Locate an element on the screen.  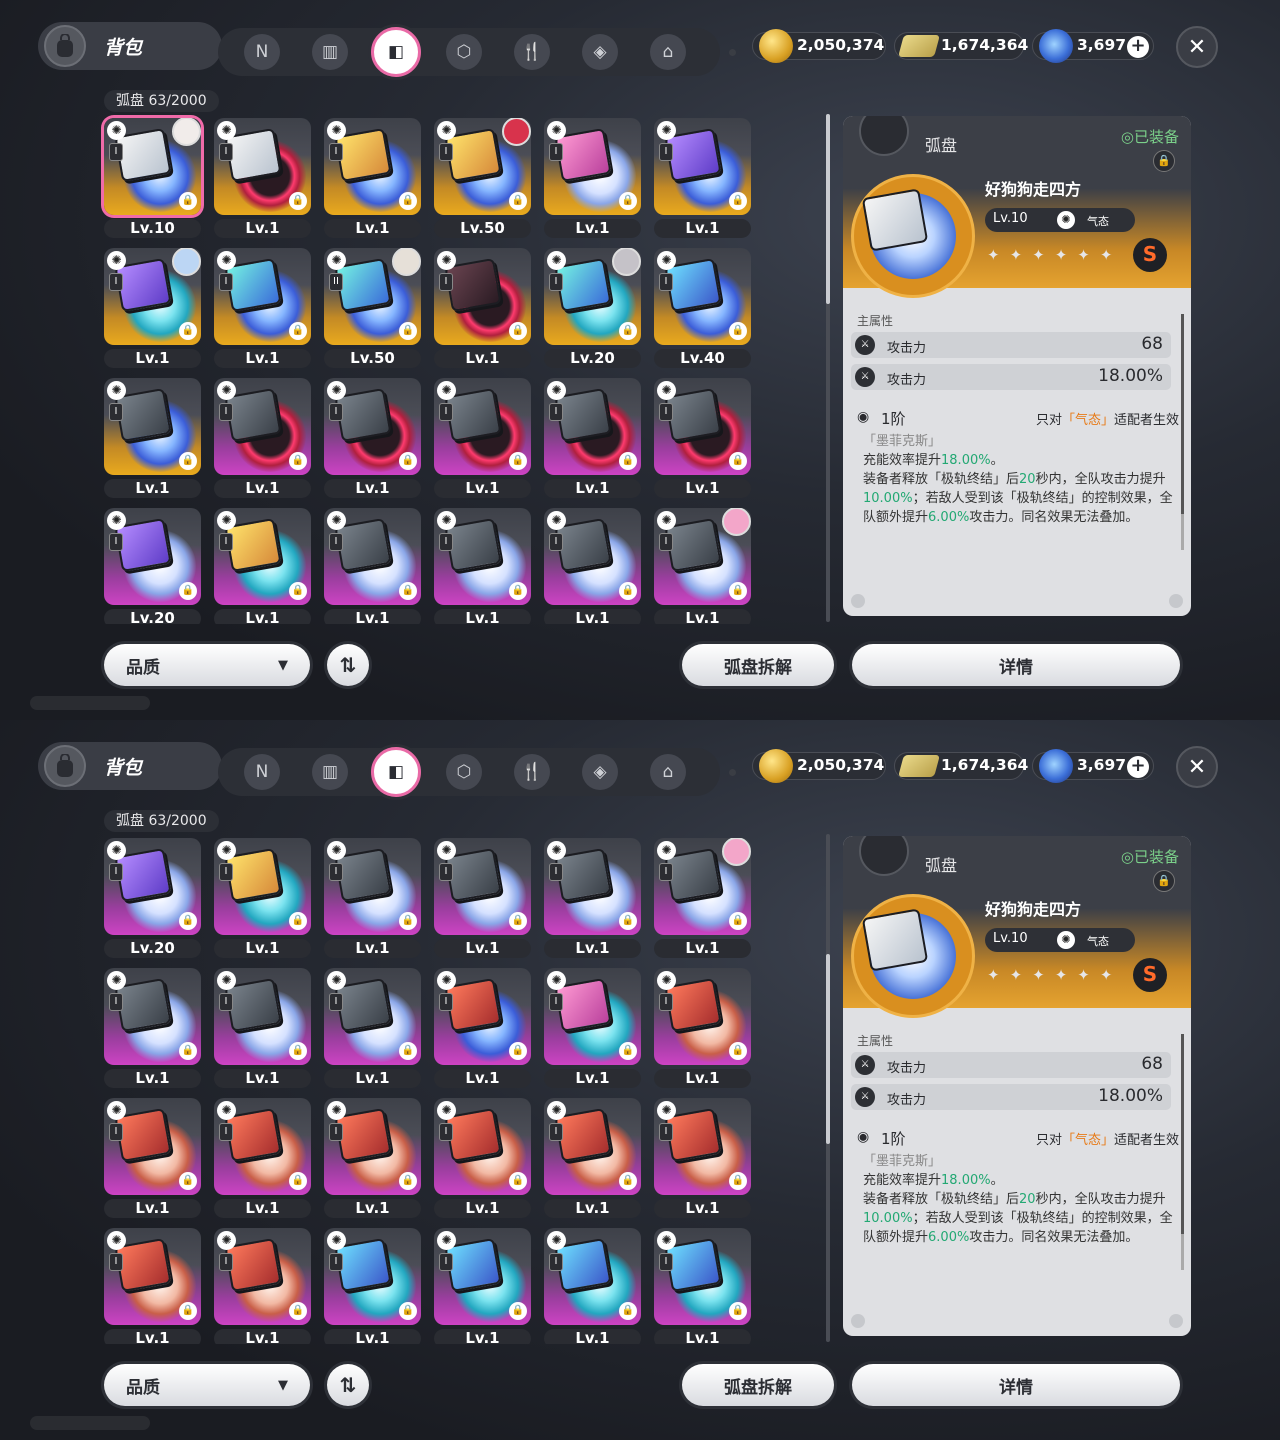
disc-card: ✺ I 🔒 Lv.40 is located at coordinates (702, 308).